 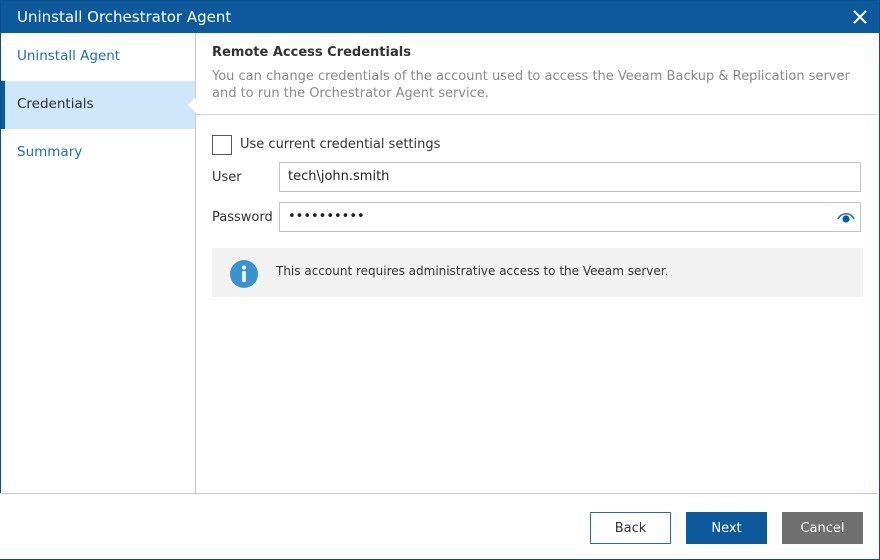 I want to click on user-input: tech\john.smith, so click(x=570, y=177).